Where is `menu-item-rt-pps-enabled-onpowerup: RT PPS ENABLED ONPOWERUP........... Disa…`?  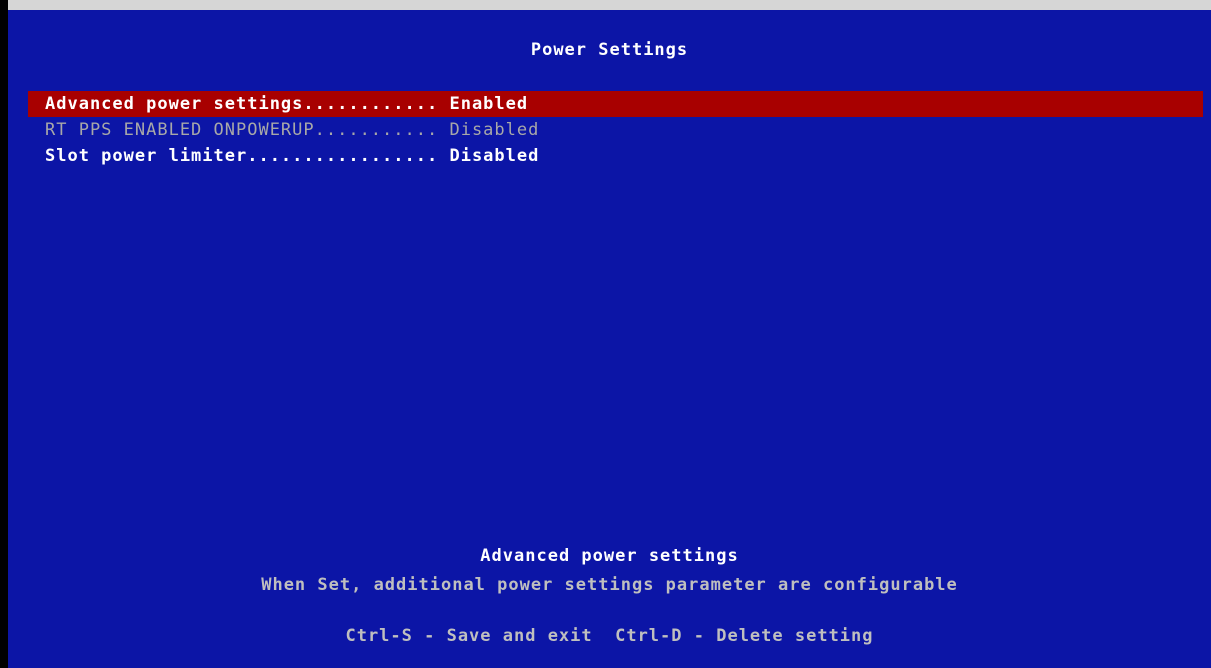 menu-item-rt-pps-enabled-onpowerup: RT PPS ENABLED ONPOWERUP........... Disa… is located at coordinates (615, 130).